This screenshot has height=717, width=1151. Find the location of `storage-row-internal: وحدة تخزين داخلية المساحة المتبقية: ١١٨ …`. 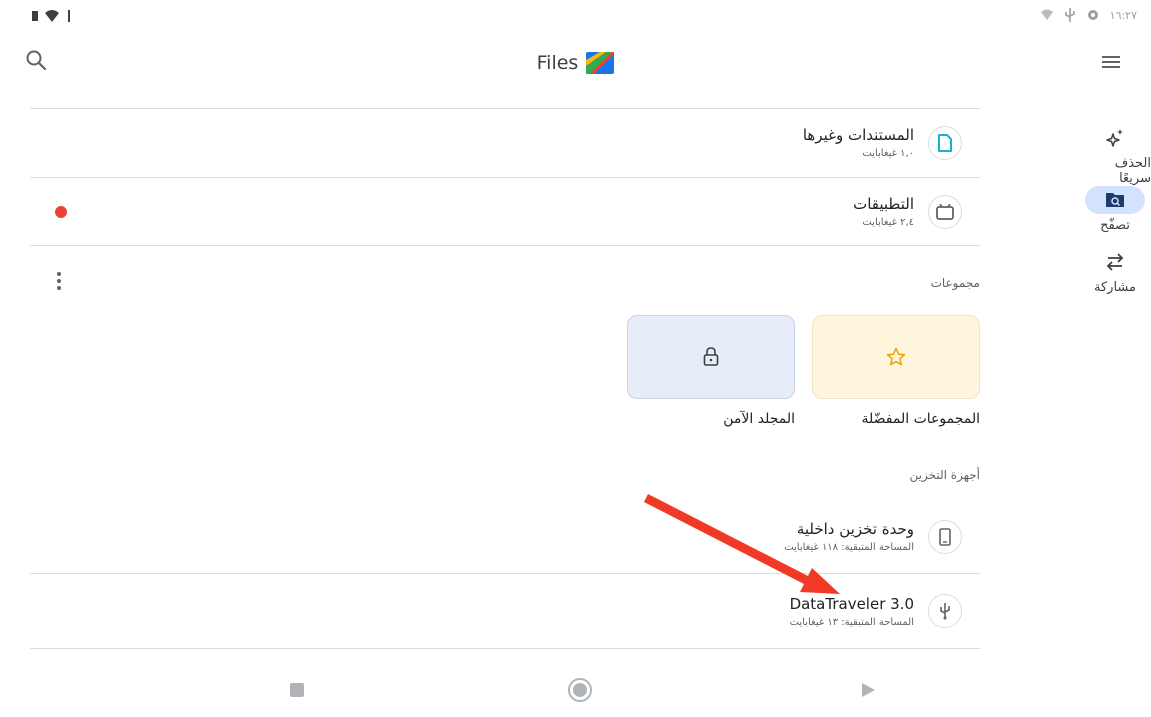

storage-row-internal: وحدة تخزين داخلية المساحة المتبقية: ١١٨ … is located at coordinates (505, 537).